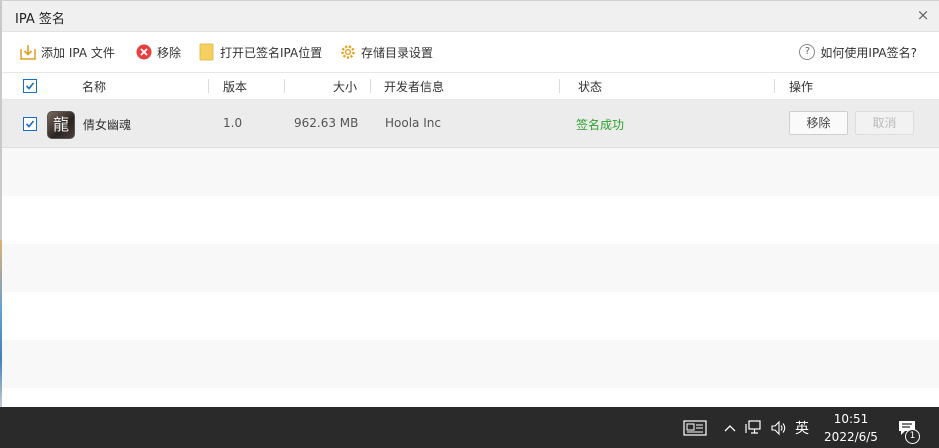 This screenshot has height=448, width=939. I want to click on chevron-up-icon, so click(730, 427).